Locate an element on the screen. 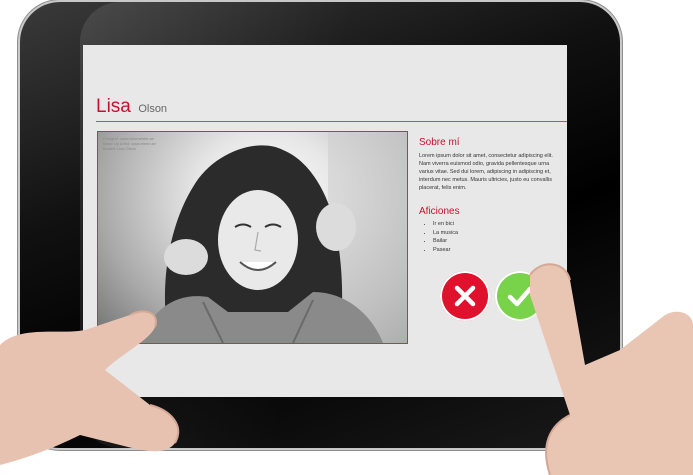 The width and height of the screenshot is (693, 475). hobby-item: La musica is located at coordinates (498, 233).